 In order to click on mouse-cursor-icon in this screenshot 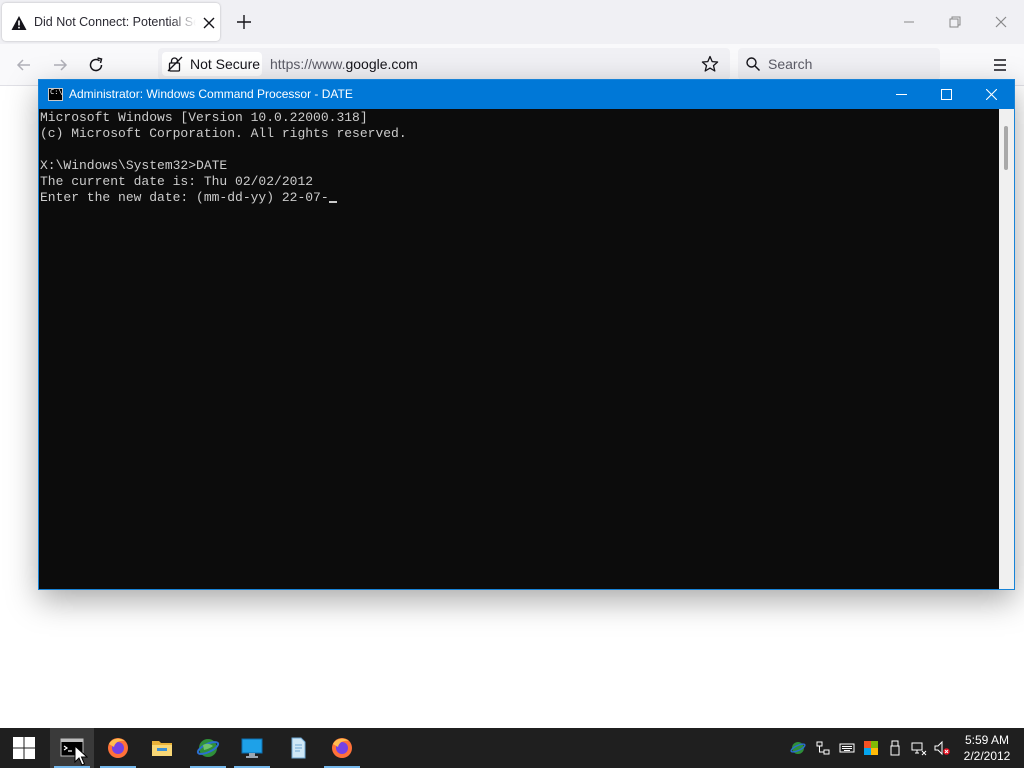, I will do `click(81, 755)`.